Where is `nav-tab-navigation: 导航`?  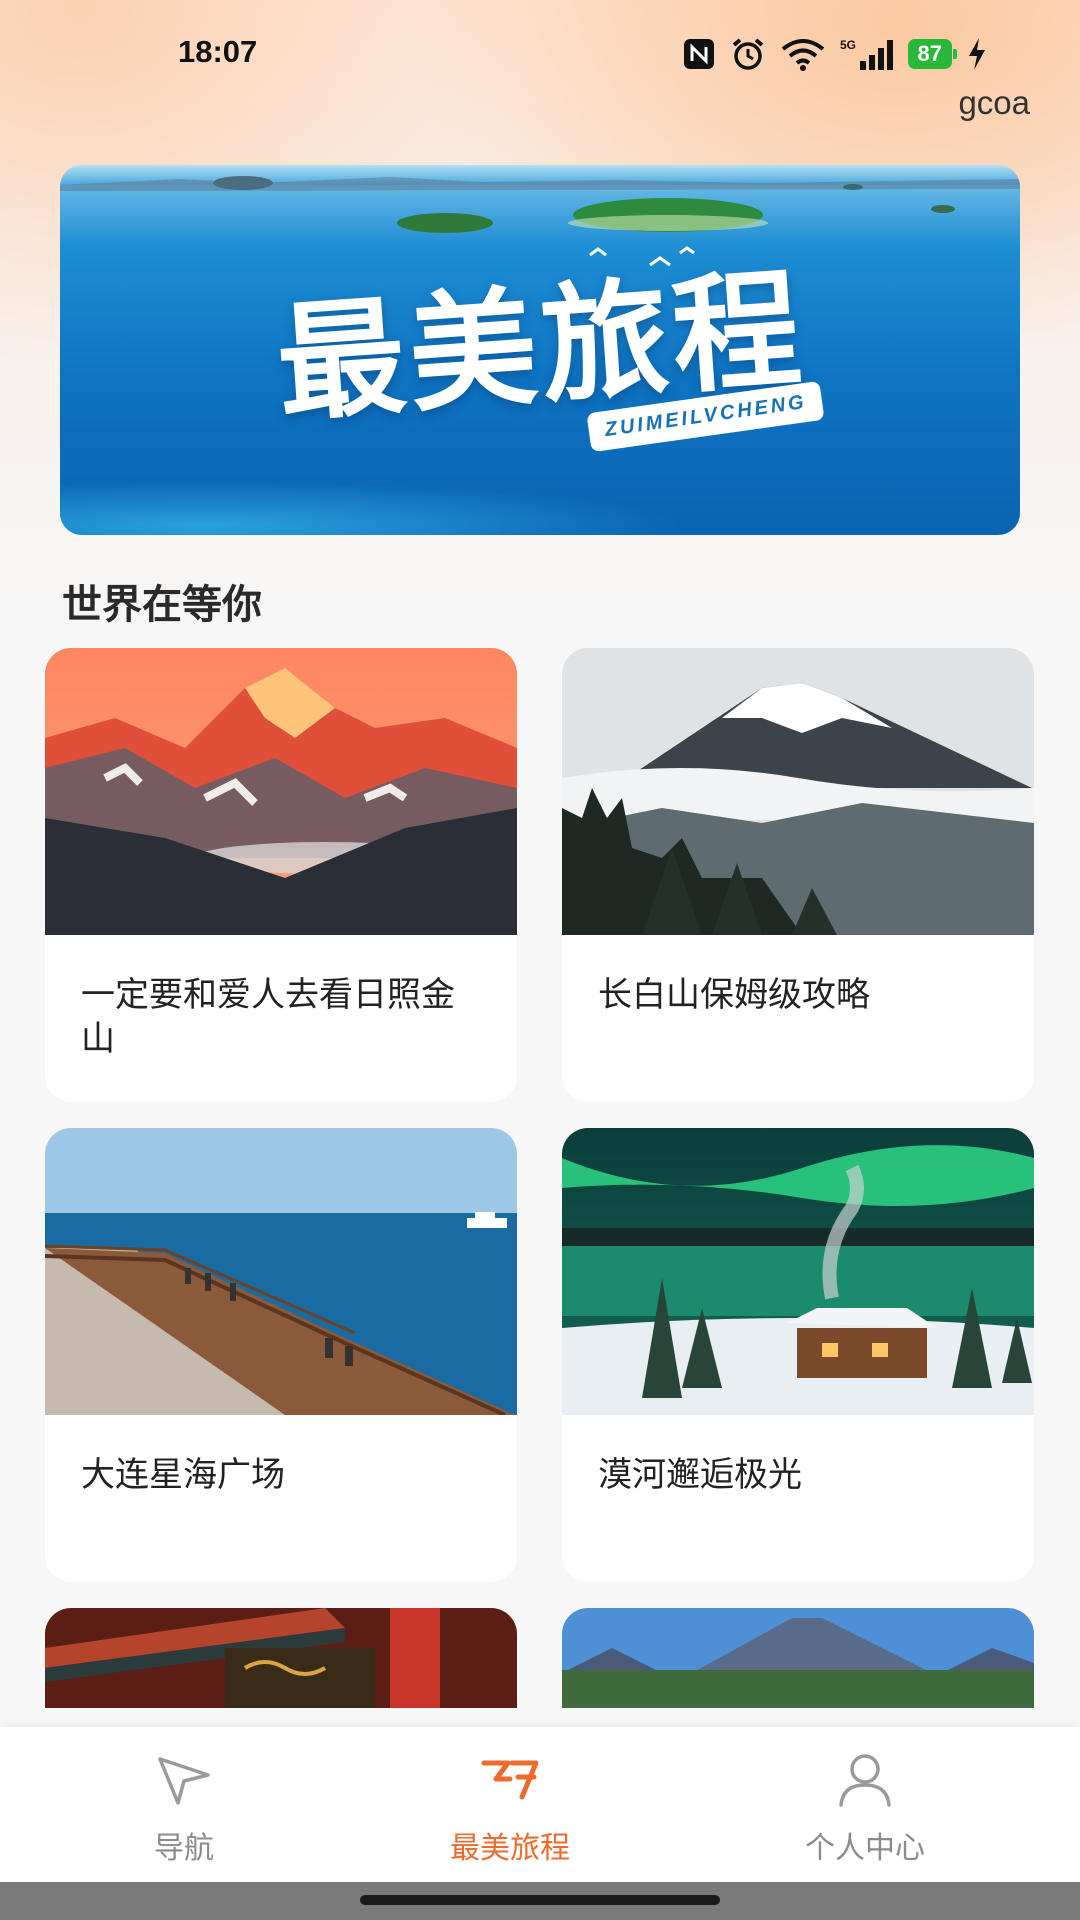
nav-tab-navigation: 导航 is located at coordinates (184, 1804).